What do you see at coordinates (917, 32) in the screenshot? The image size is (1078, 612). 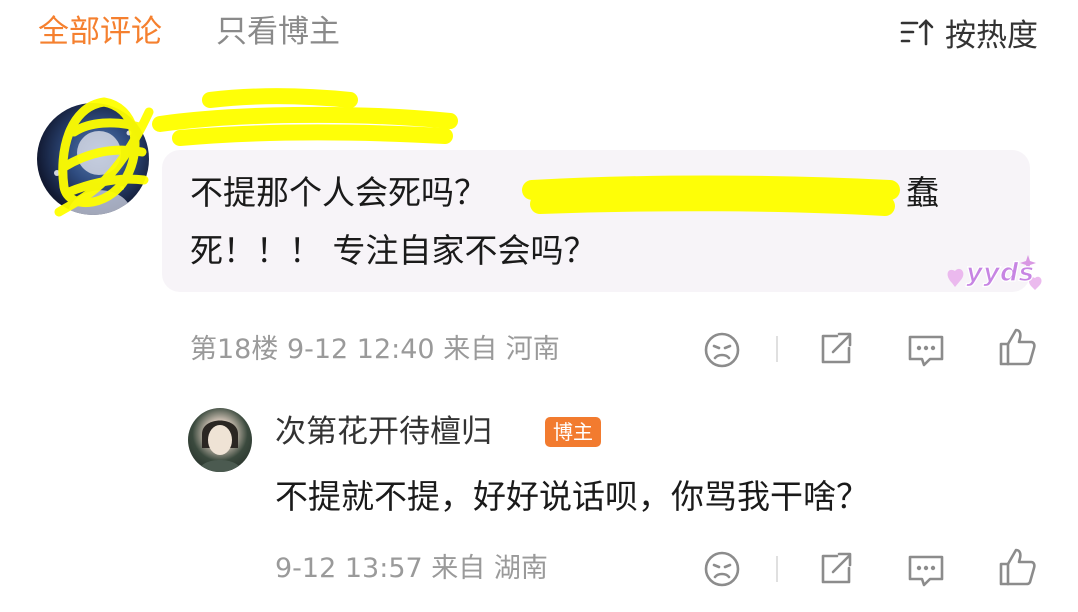 I see `sort-icon` at bounding box center [917, 32].